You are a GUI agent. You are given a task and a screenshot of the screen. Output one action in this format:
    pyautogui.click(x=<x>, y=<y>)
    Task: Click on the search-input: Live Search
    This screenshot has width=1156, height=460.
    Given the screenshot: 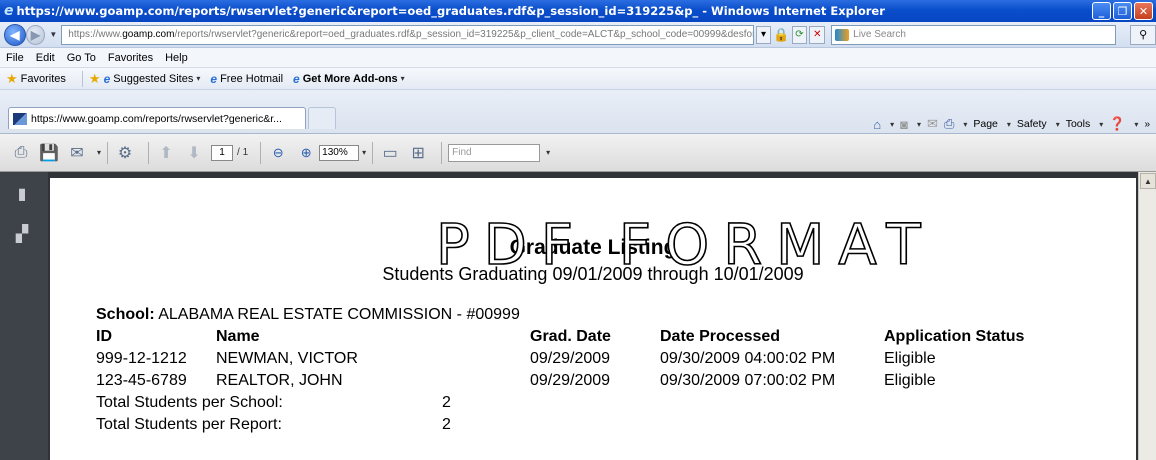 What is the action you would take?
    pyautogui.click(x=974, y=34)
    